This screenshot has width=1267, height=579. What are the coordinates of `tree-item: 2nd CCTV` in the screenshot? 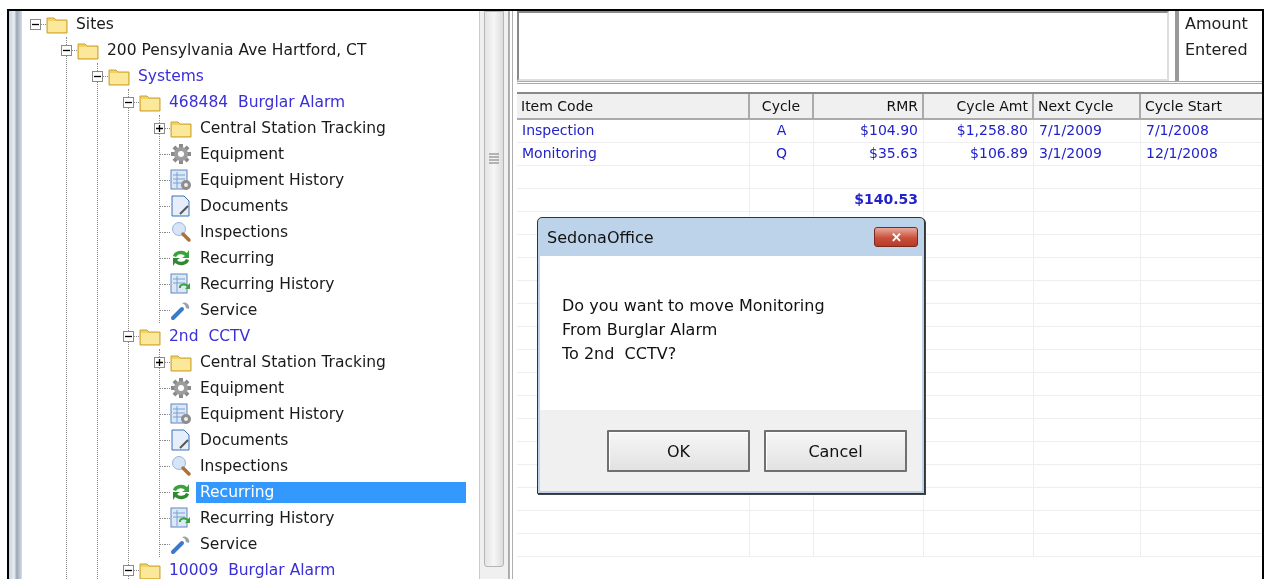 It's located at (210, 336).